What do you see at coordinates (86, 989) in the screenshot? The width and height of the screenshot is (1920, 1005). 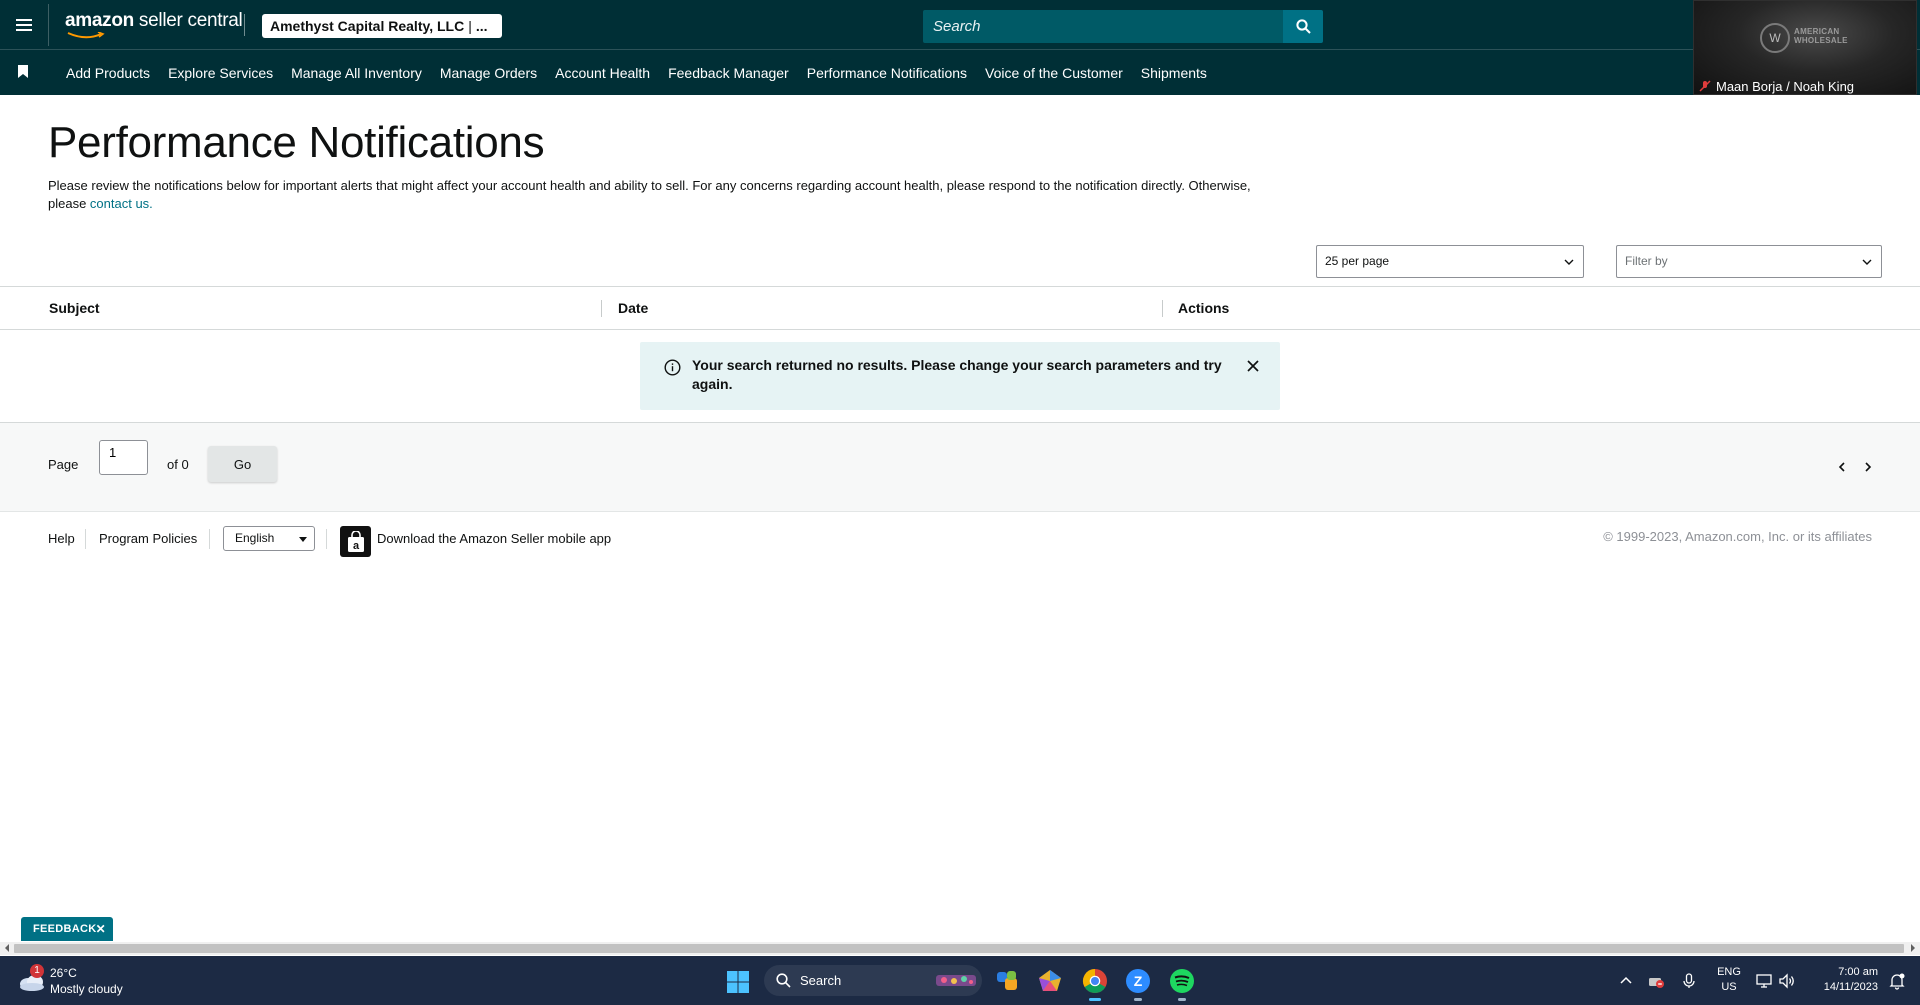 I see `weather-condition: Mostly cloudy` at bounding box center [86, 989].